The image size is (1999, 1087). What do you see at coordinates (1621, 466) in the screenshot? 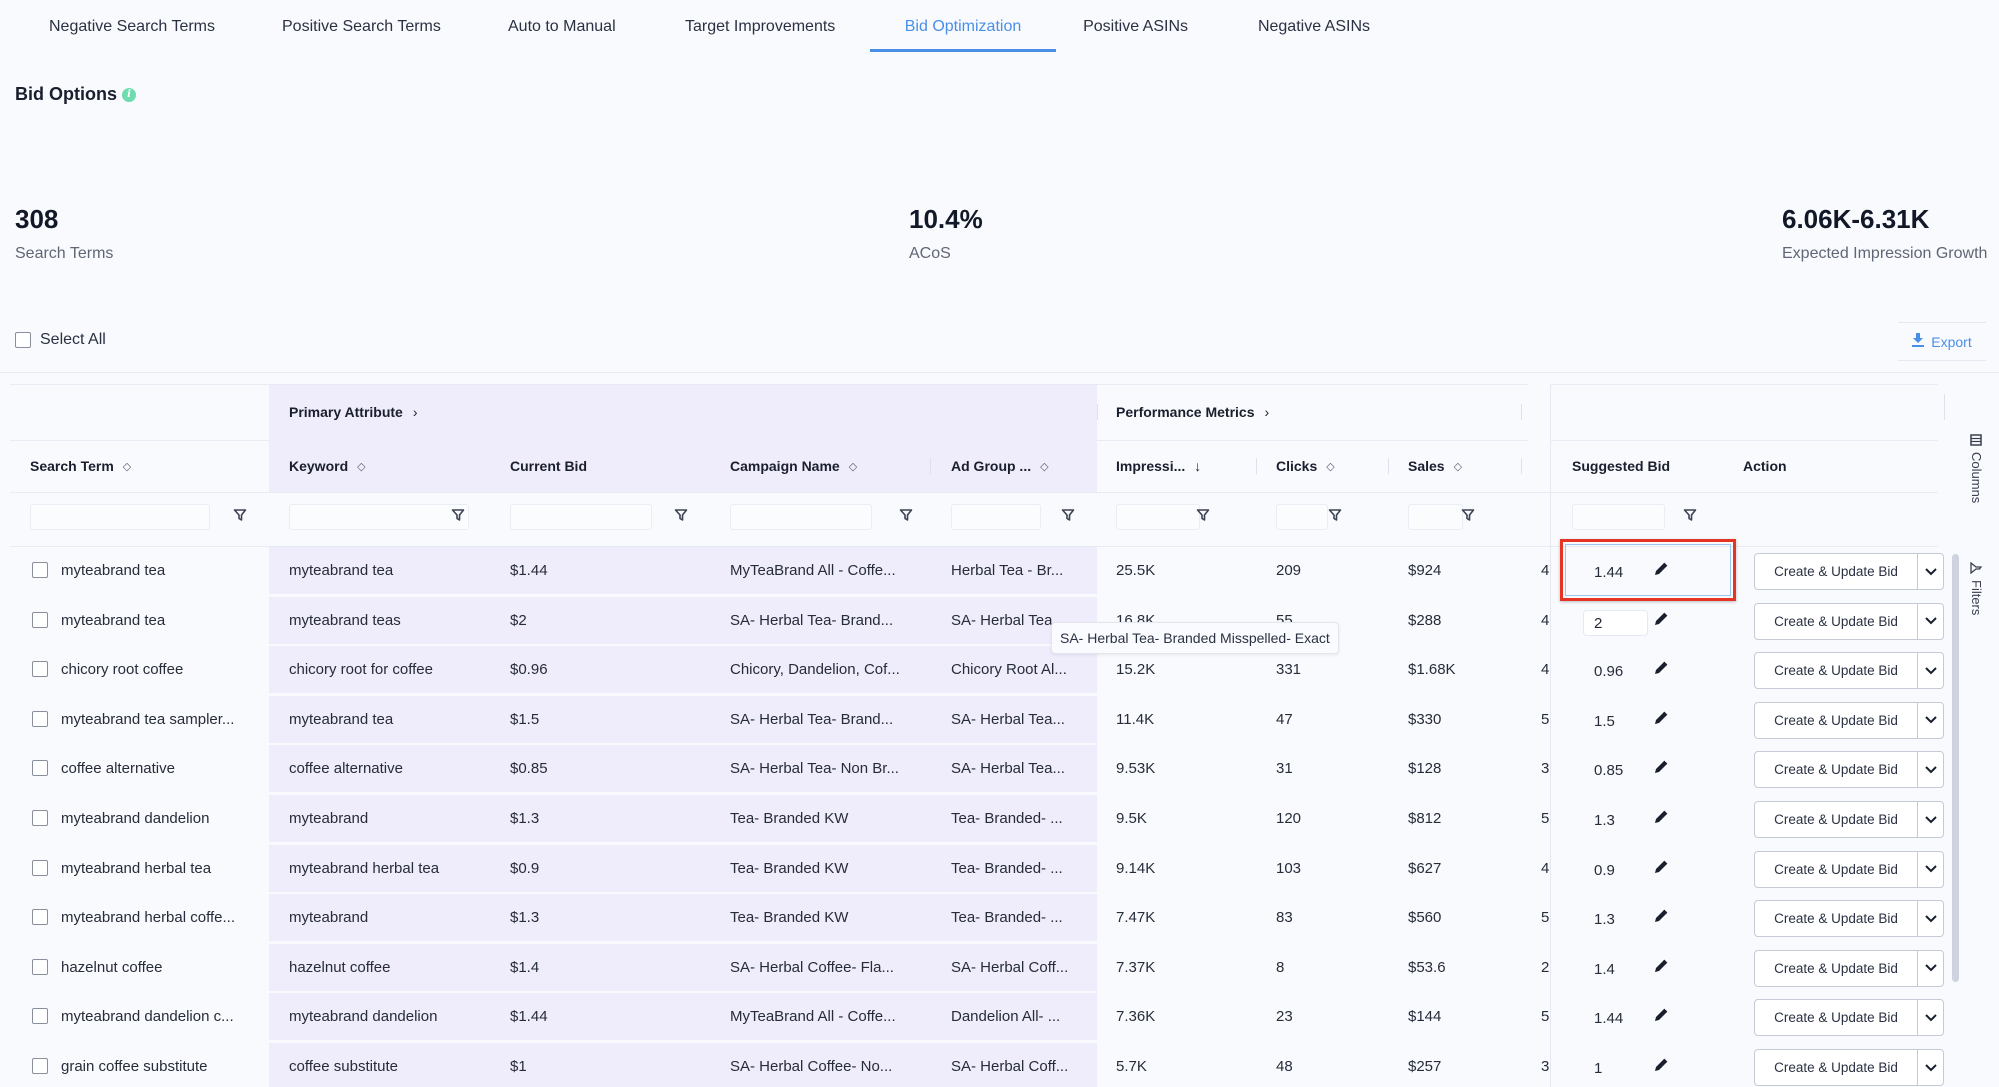
I see `col-header-suggested-bid: Suggested Bid` at bounding box center [1621, 466].